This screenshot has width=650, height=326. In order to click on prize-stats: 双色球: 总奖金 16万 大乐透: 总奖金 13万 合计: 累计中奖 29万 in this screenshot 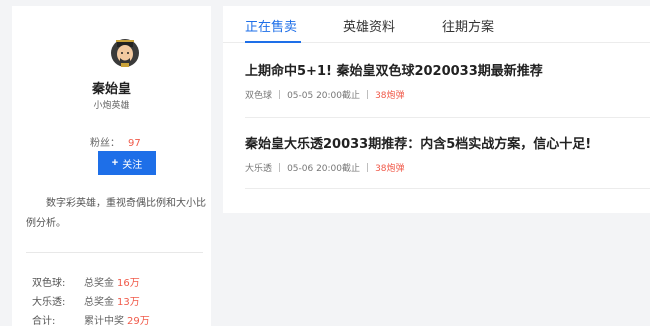, I will do `click(91, 299)`.